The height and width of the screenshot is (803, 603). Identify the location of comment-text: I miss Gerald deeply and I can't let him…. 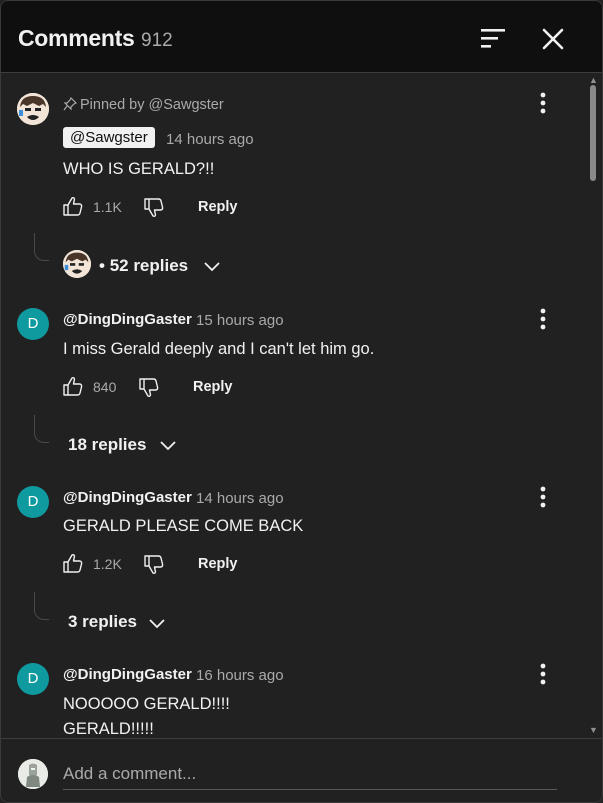
(218, 349).